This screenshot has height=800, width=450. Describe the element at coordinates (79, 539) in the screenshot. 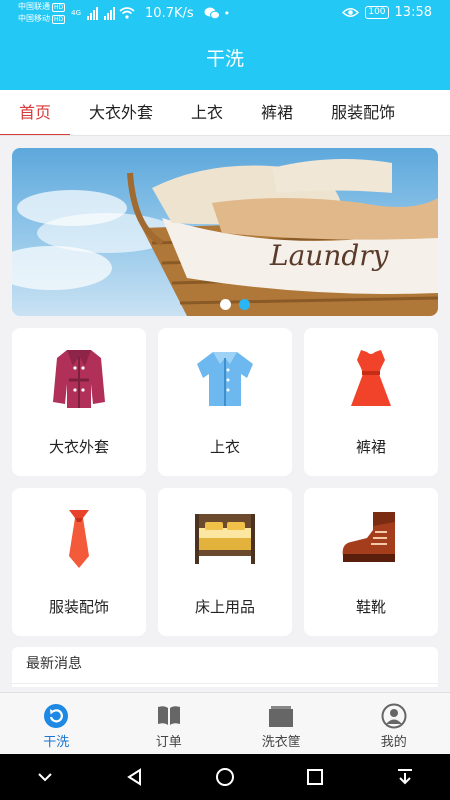

I see `tie-icon` at that location.